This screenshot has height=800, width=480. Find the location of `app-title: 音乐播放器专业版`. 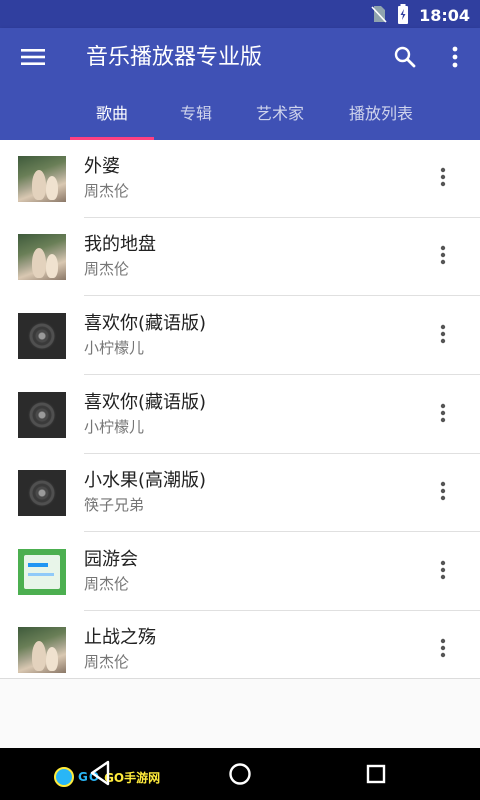

app-title: 音乐播放器专业版 is located at coordinates (174, 57).